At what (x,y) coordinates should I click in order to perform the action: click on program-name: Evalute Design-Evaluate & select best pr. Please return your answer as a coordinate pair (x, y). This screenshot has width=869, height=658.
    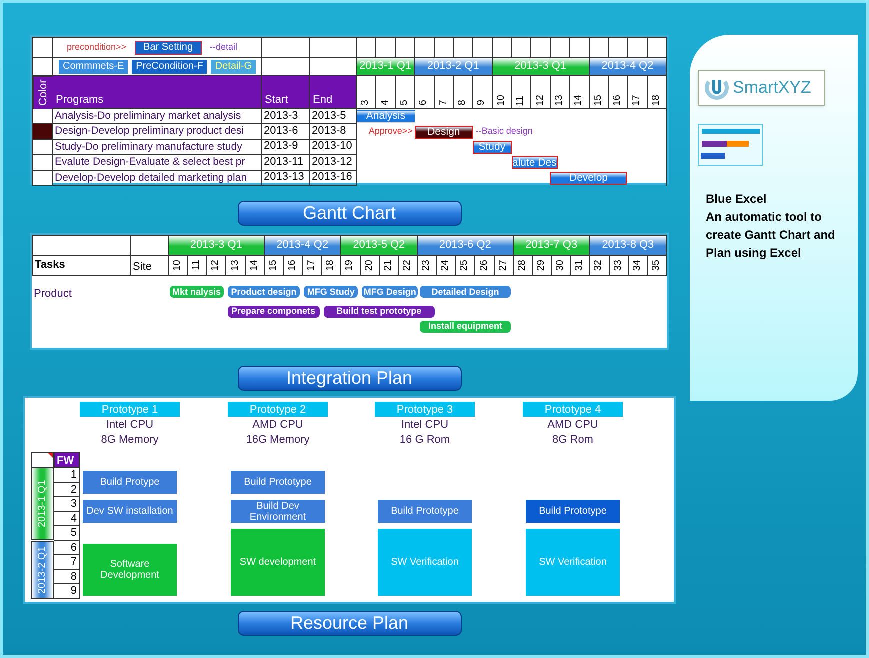
    Looking at the image, I should click on (150, 162).